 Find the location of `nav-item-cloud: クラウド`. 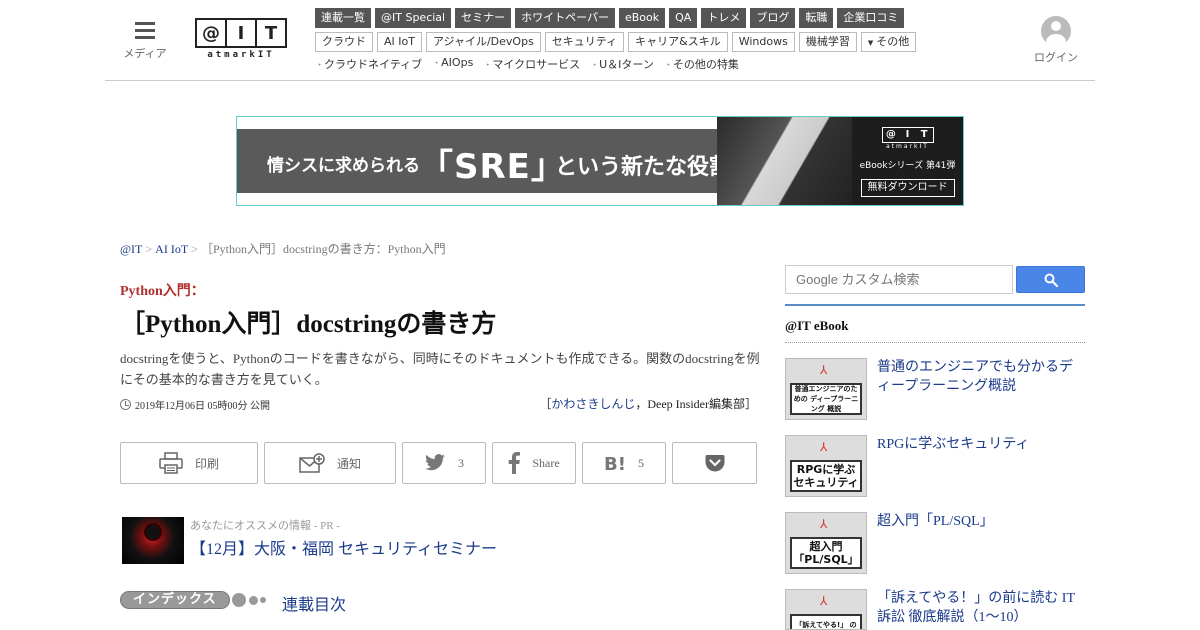

nav-item-cloud: クラウド is located at coordinates (344, 42).